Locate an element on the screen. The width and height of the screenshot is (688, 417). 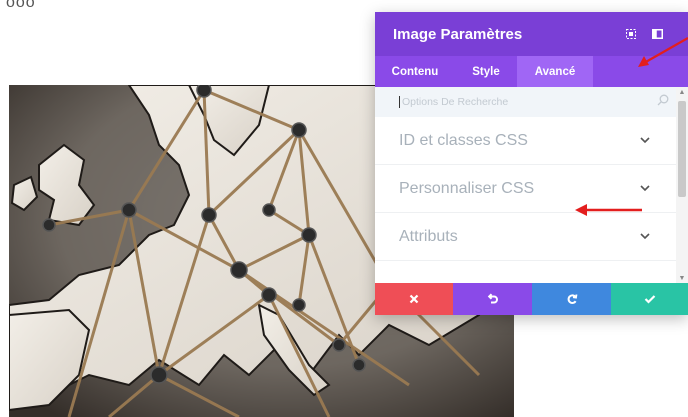
save-button is located at coordinates (649, 299).